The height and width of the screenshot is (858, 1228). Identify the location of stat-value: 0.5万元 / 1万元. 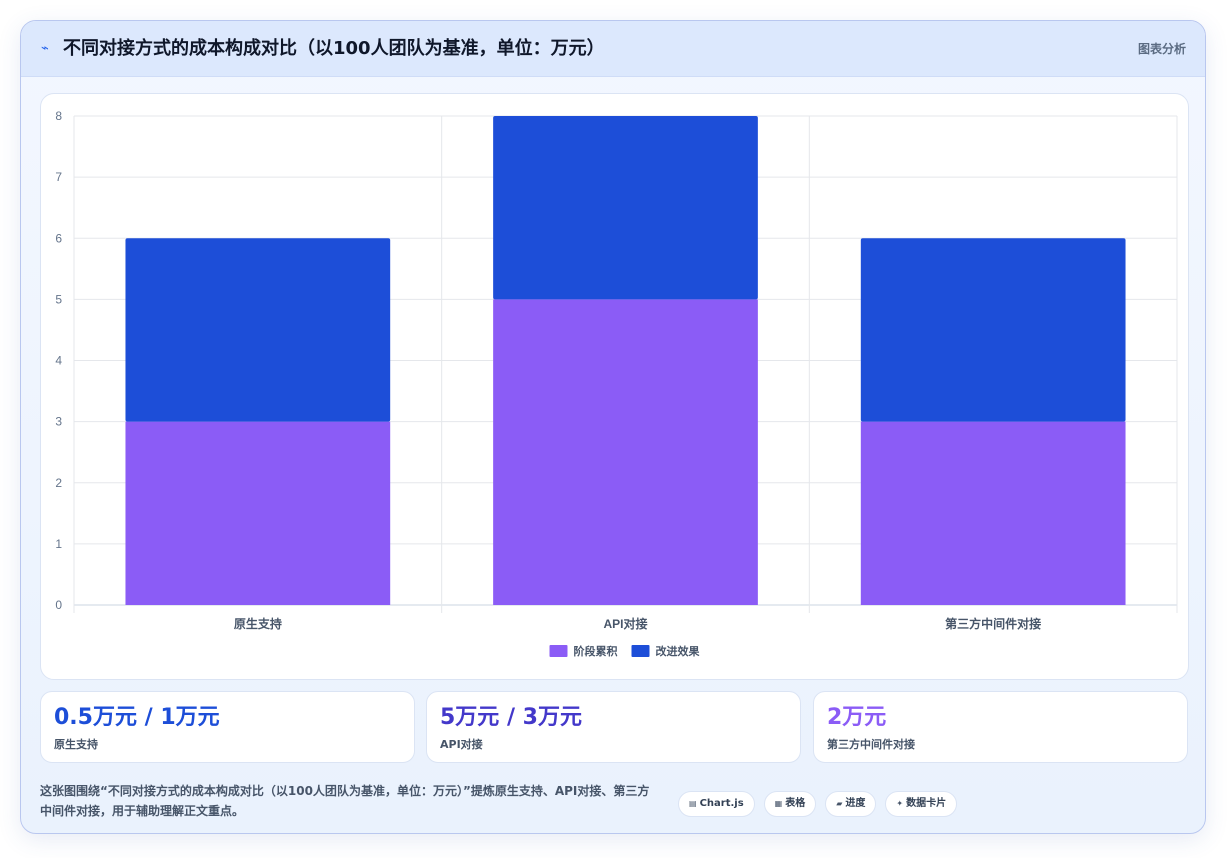
(137, 717).